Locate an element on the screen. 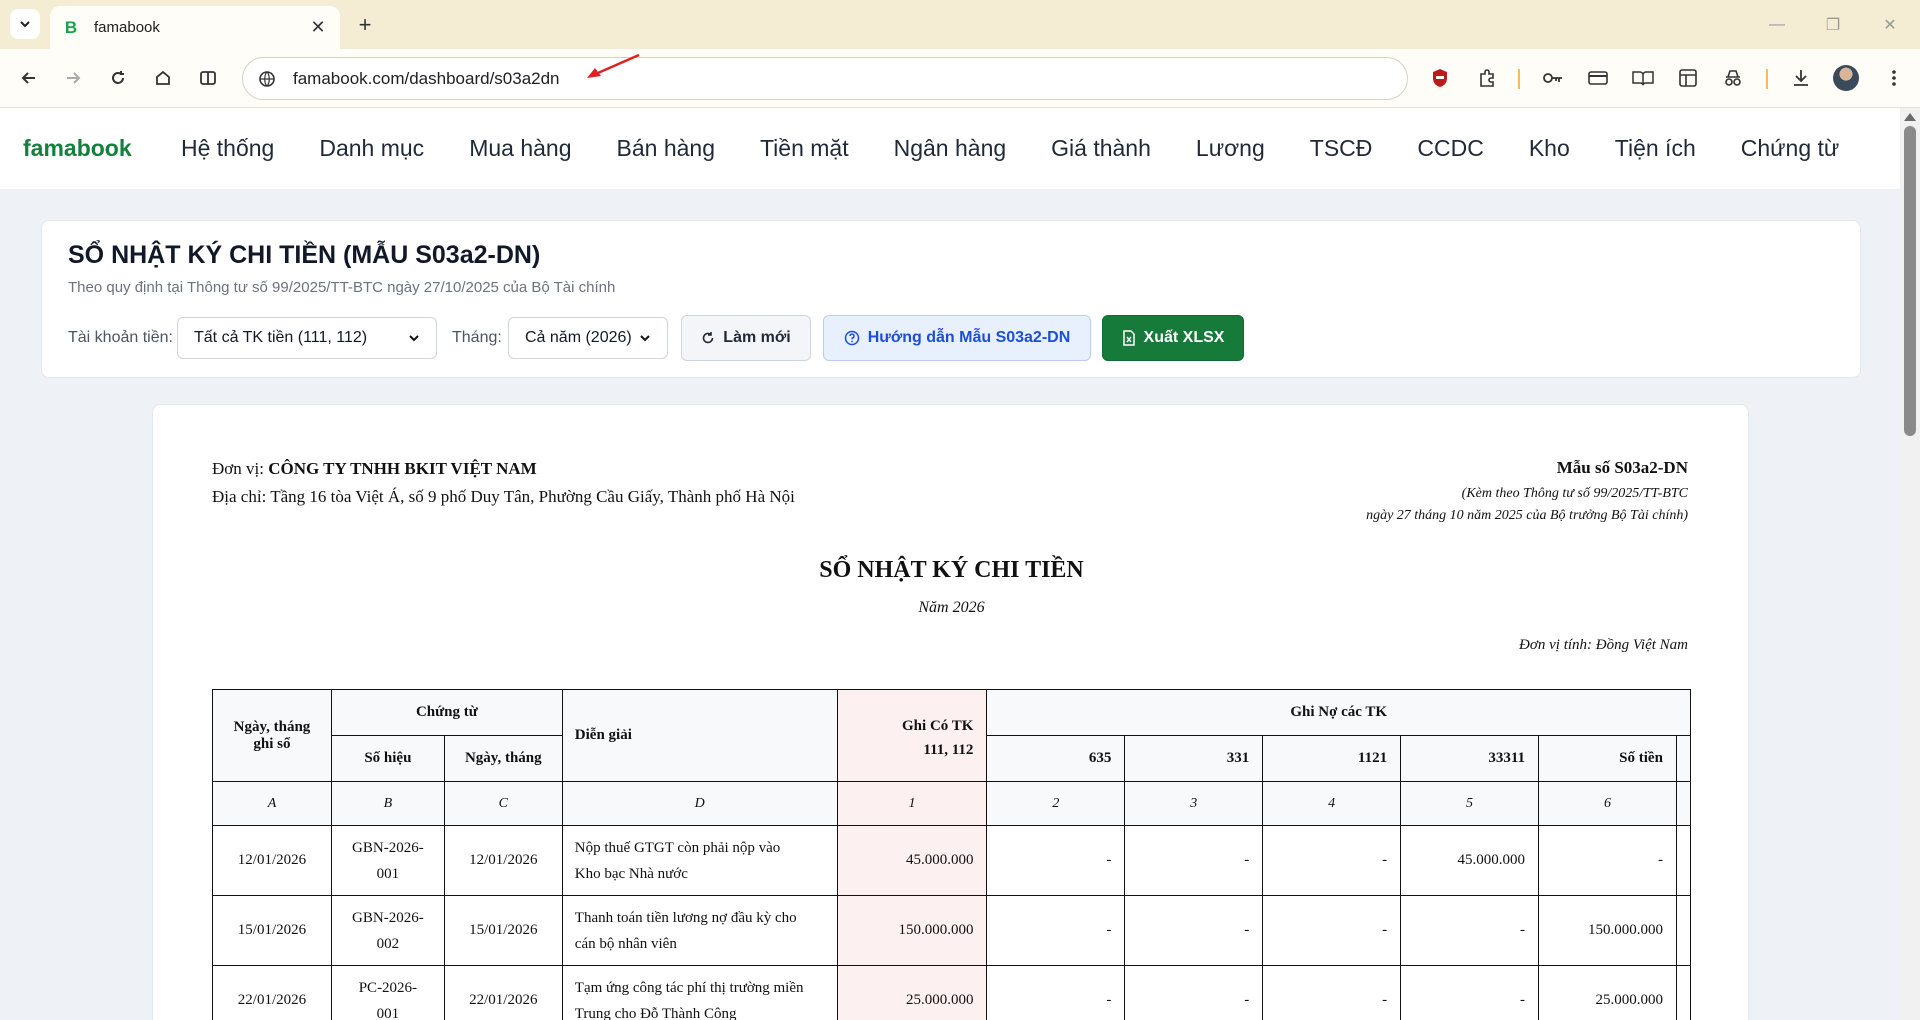  letter-cell: 4 is located at coordinates (1332, 803).